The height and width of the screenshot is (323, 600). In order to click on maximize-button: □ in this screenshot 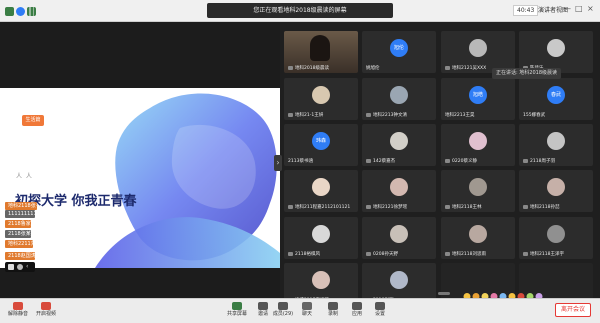, I will do `click(579, 8)`.